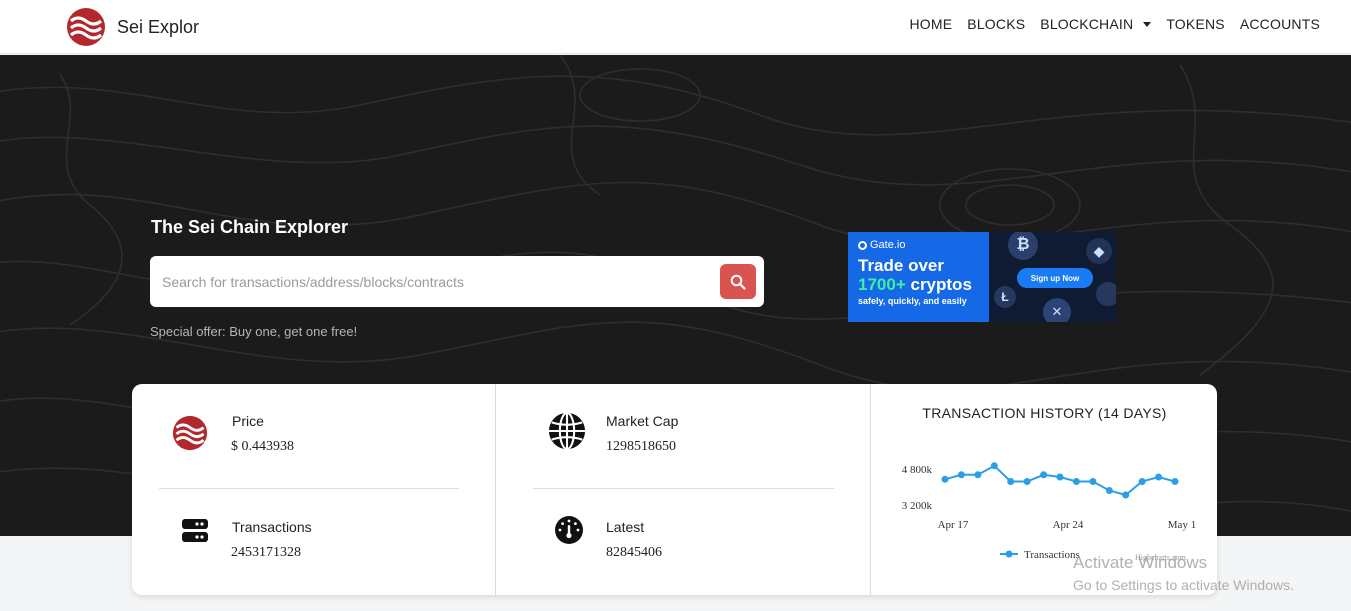 This screenshot has width=1351, height=611. Describe the element at coordinates (1023, 246) in the screenshot. I see `bitcoin-coin-icon: ₿` at that location.